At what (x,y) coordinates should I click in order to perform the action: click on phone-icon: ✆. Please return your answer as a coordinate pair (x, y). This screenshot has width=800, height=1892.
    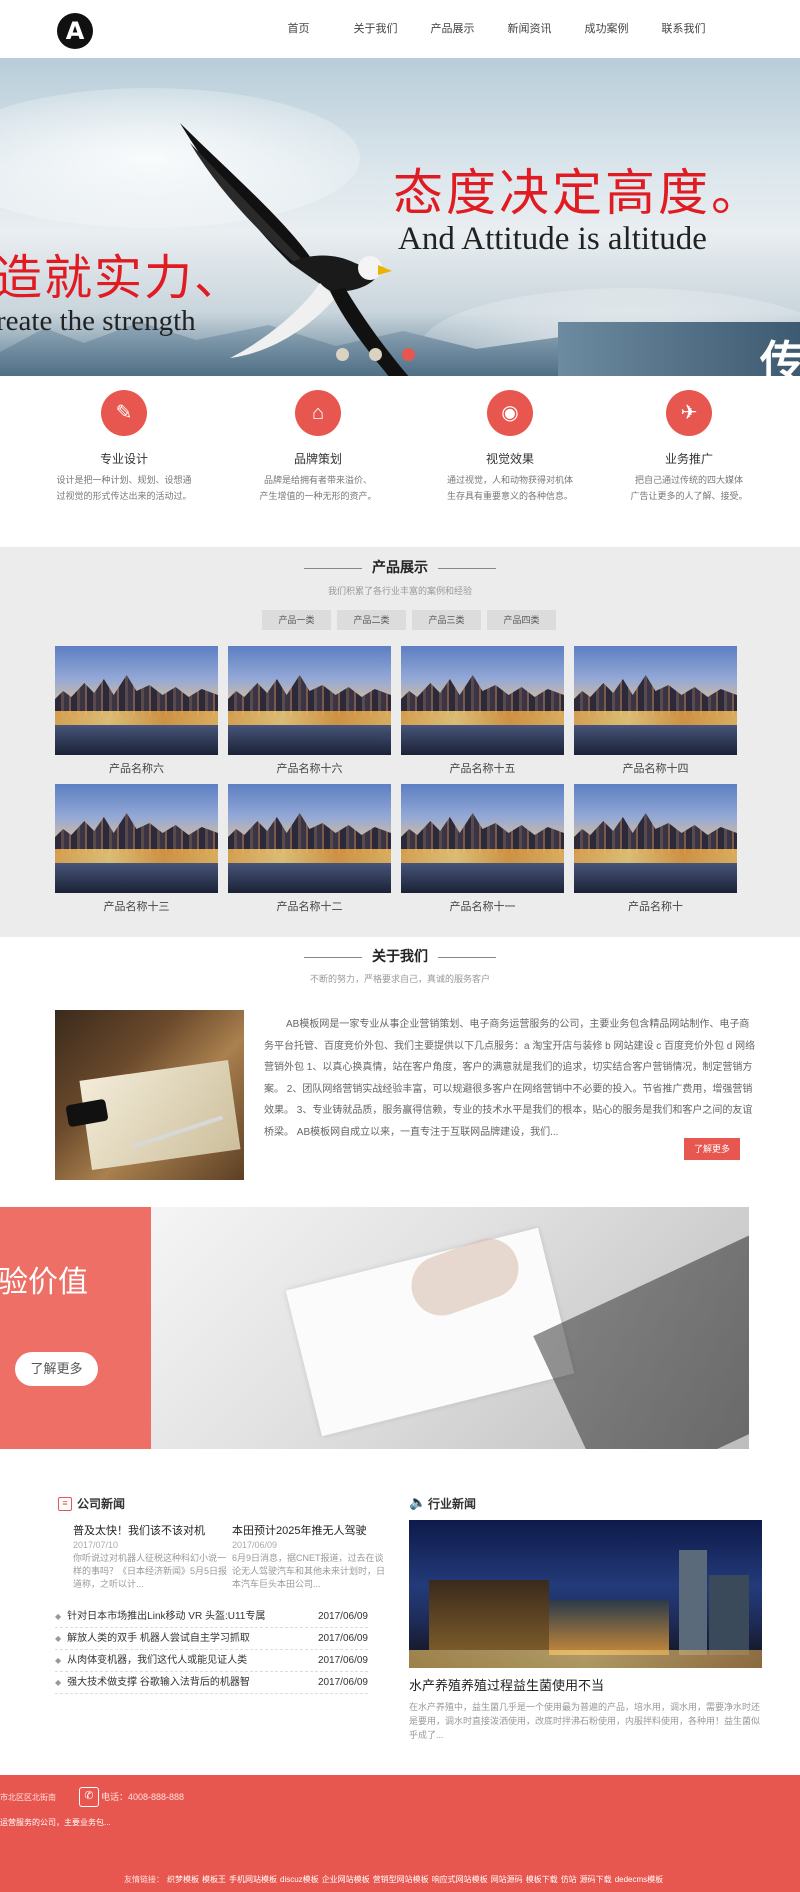
    Looking at the image, I should click on (89, 1797).